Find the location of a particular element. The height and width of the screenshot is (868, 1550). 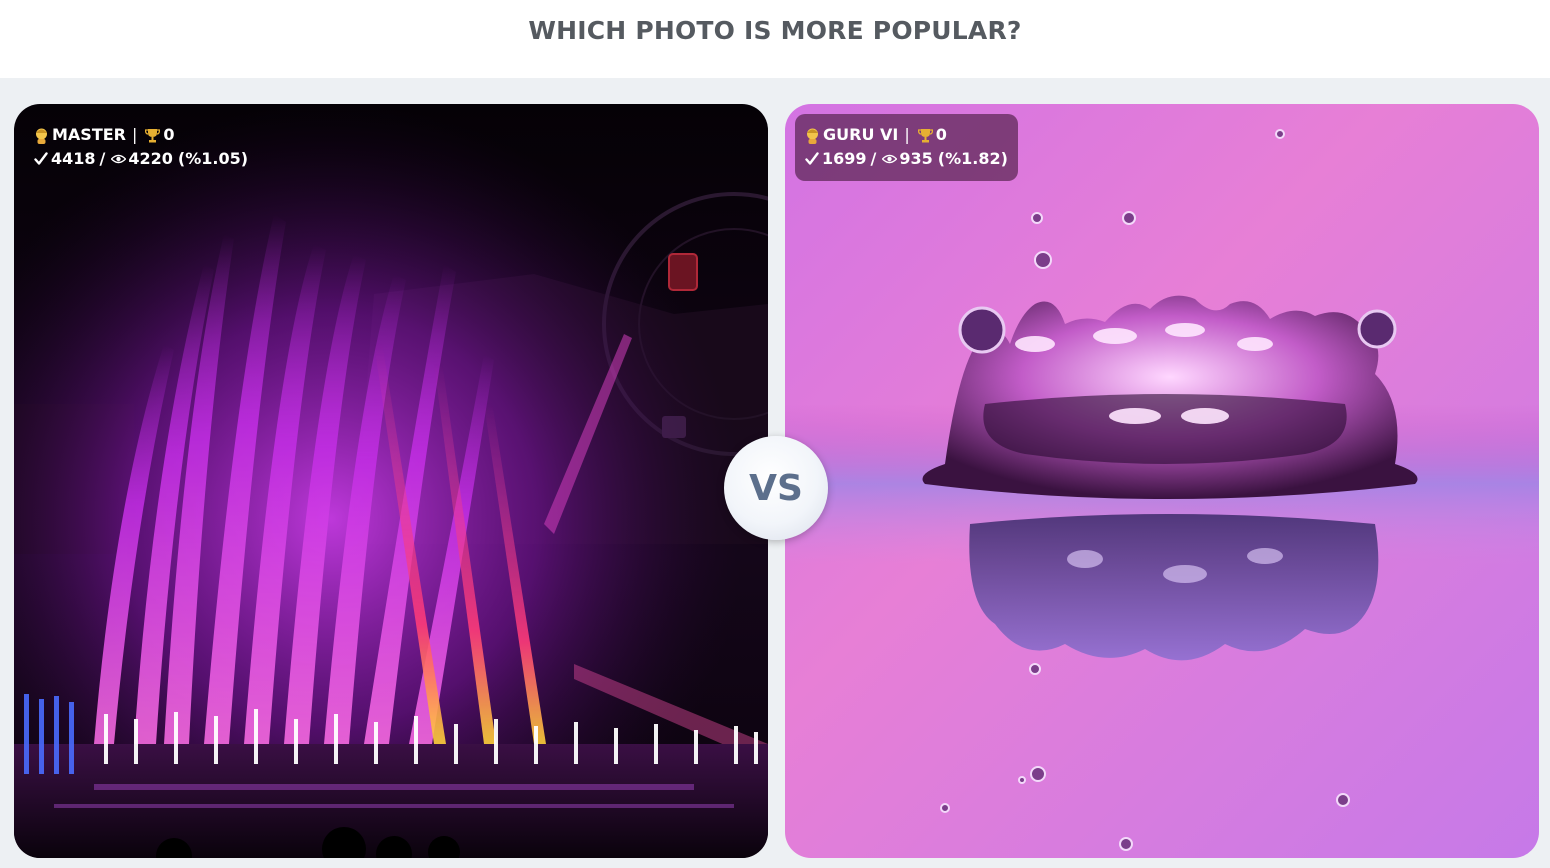

versus-badge: VS is located at coordinates (776, 488).